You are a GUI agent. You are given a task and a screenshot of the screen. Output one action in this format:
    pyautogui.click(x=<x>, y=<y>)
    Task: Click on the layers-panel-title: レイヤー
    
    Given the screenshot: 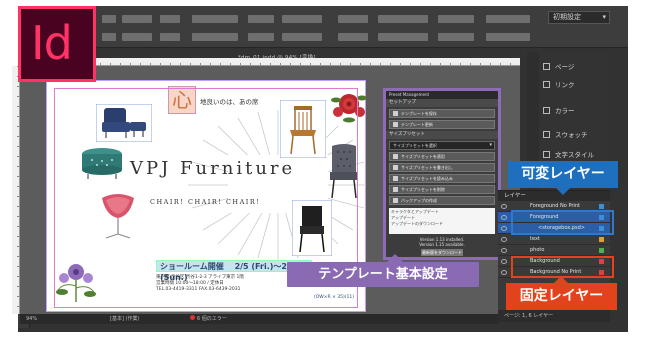 What is the action you would take?
    pyautogui.click(x=554, y=196)
    